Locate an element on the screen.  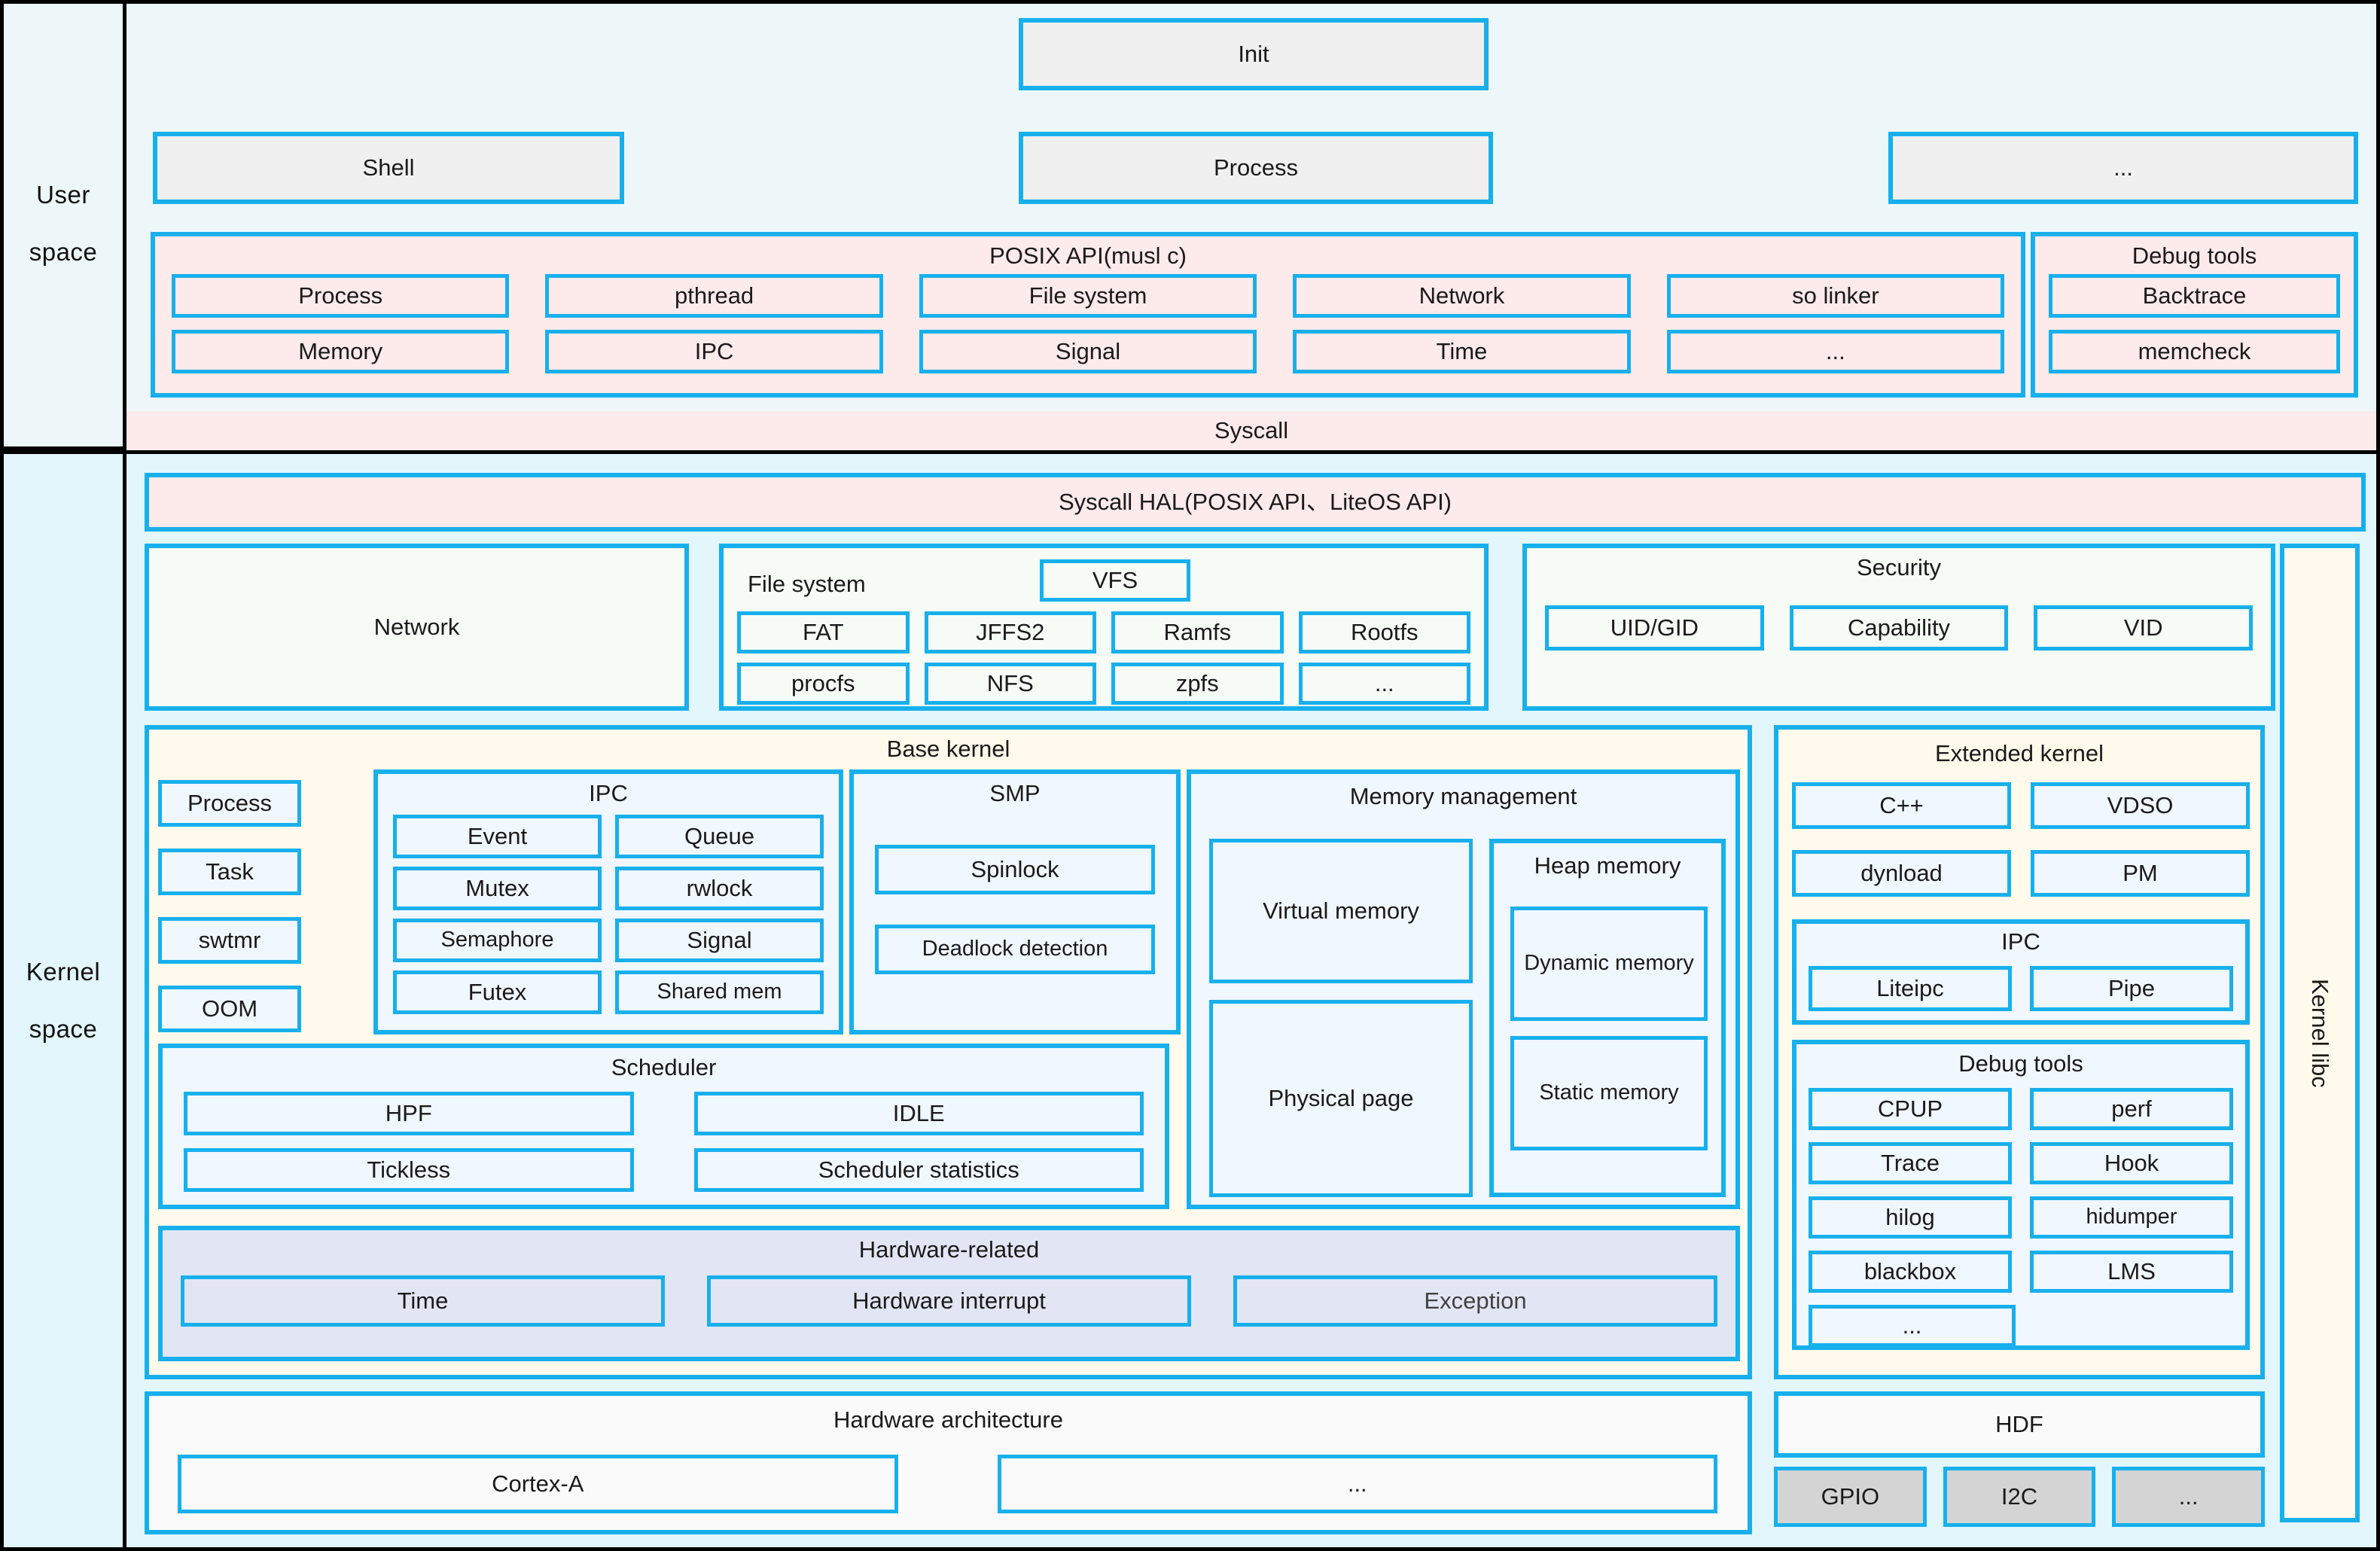
hdf-driver-gpio: GPIO is located at coordinates (1850, 1497).